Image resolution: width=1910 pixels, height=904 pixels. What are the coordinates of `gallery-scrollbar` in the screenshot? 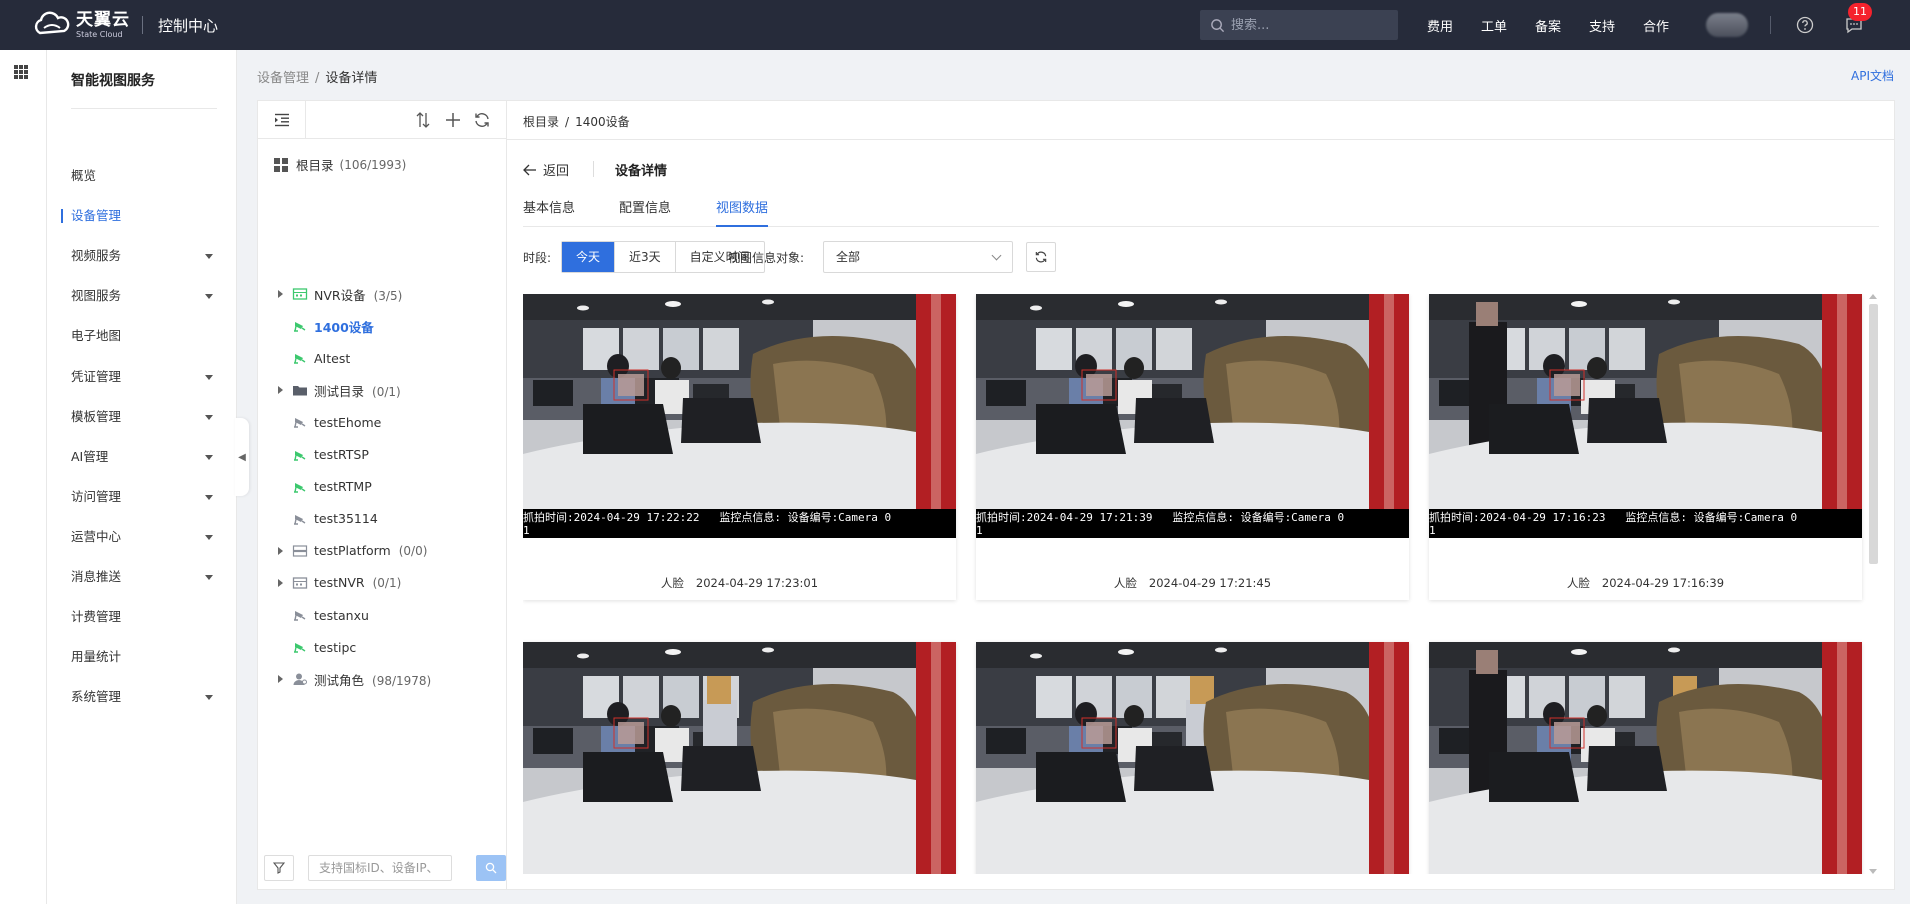 It's located at (1873, 584).